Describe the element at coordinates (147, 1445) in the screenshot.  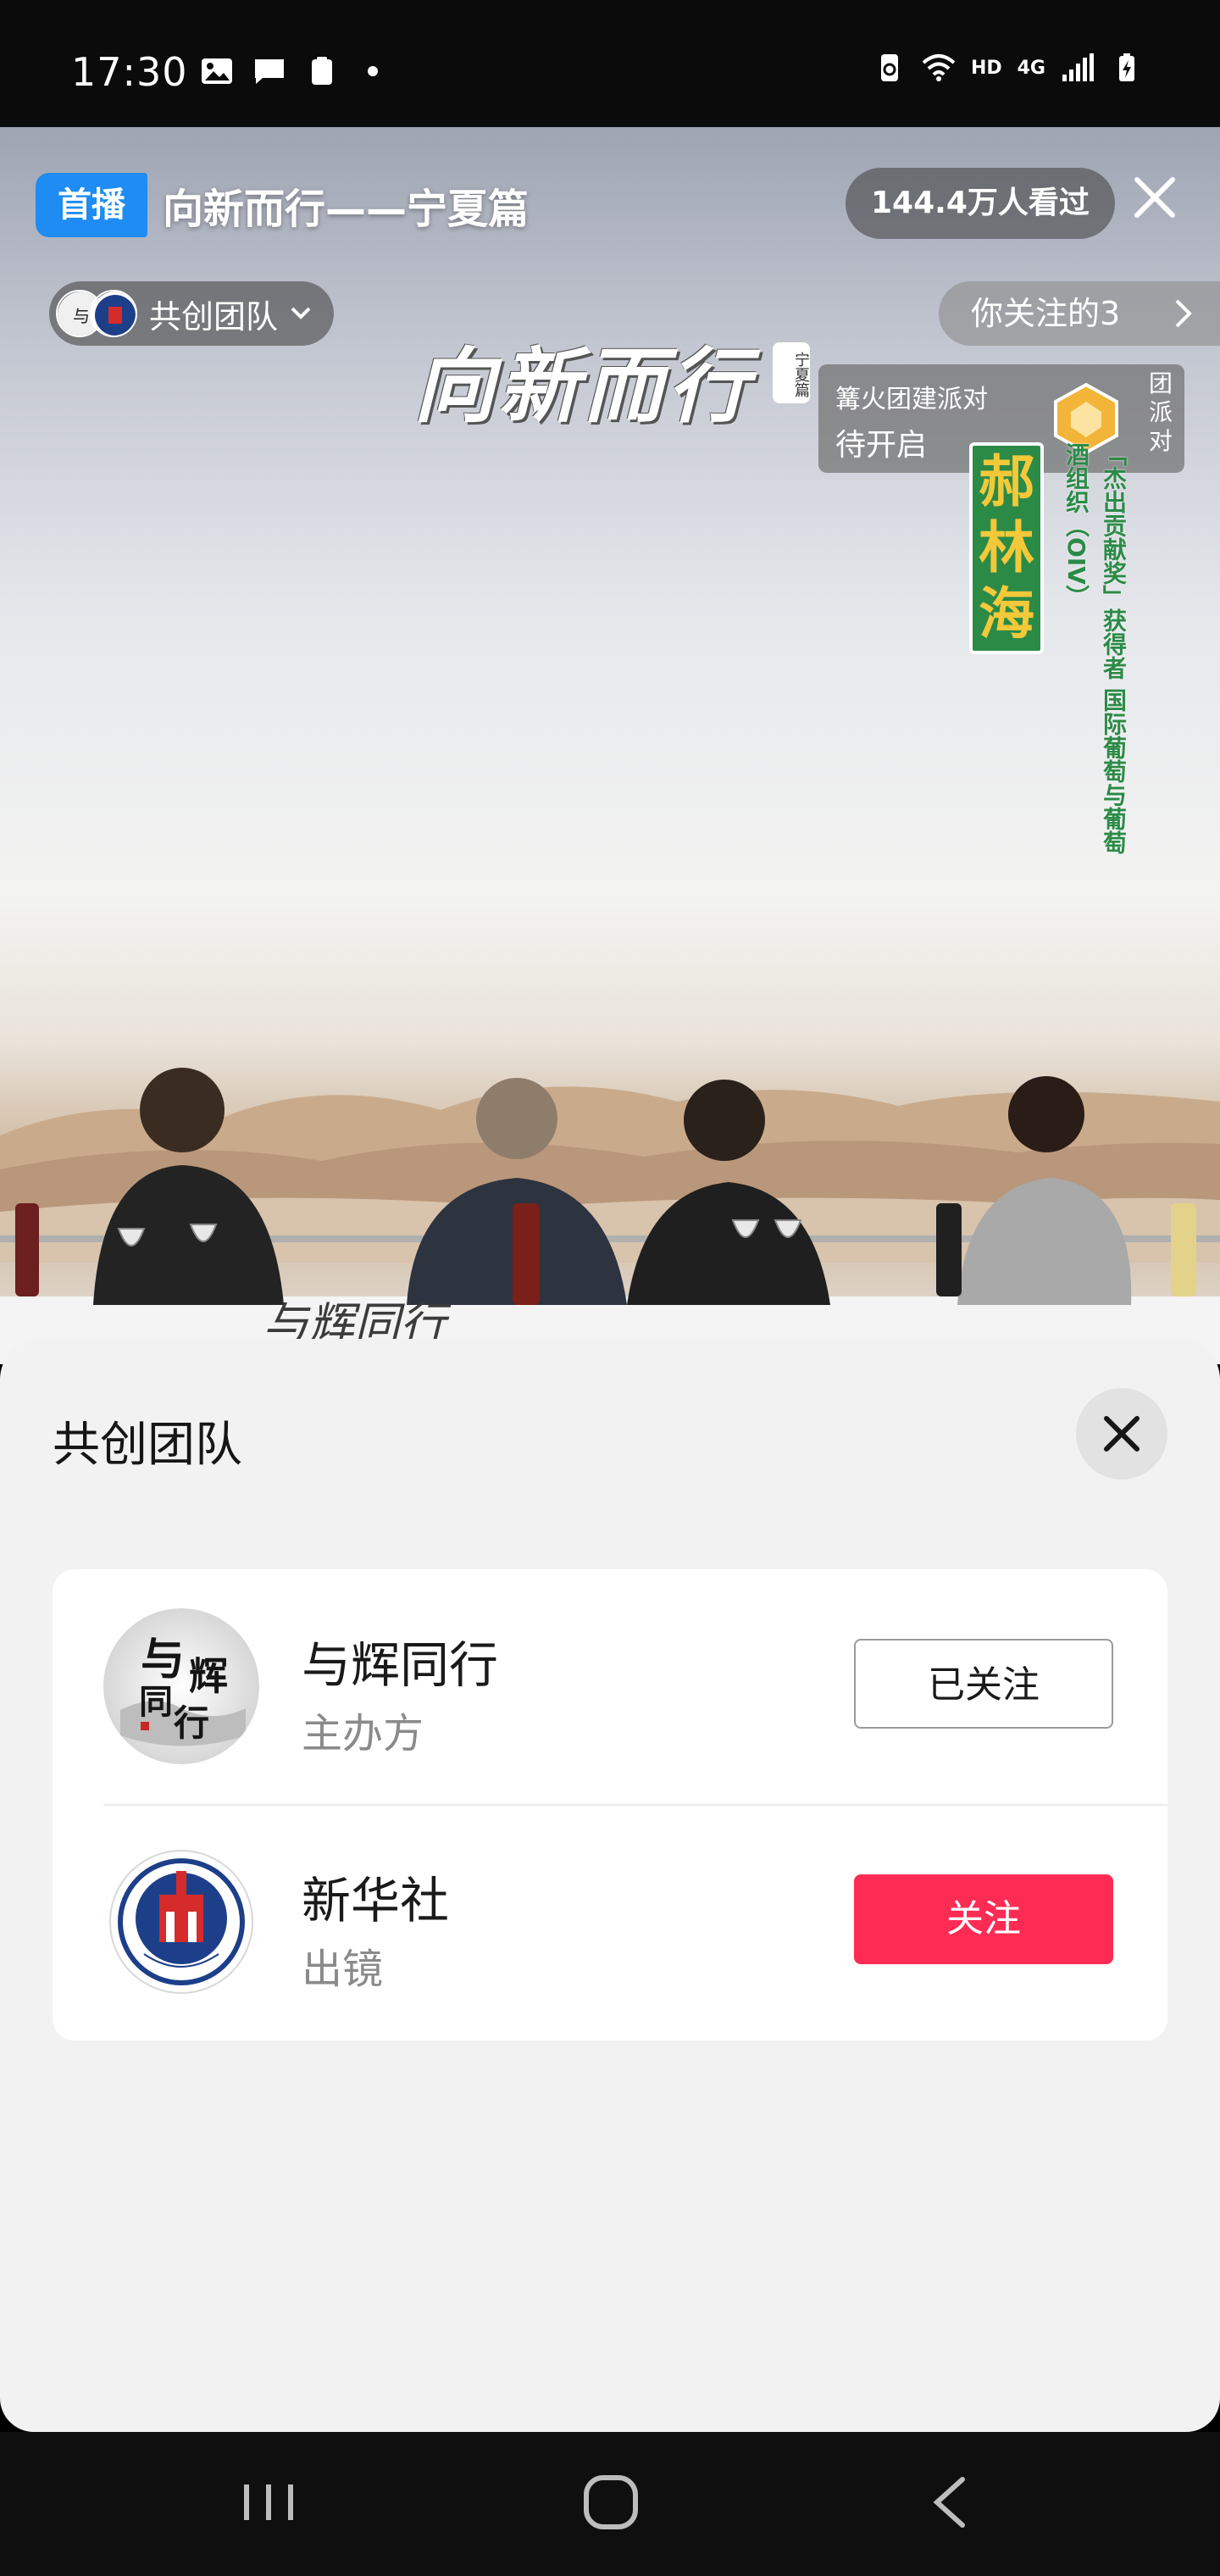
I see `sheet-title: 共创团队` at that location.